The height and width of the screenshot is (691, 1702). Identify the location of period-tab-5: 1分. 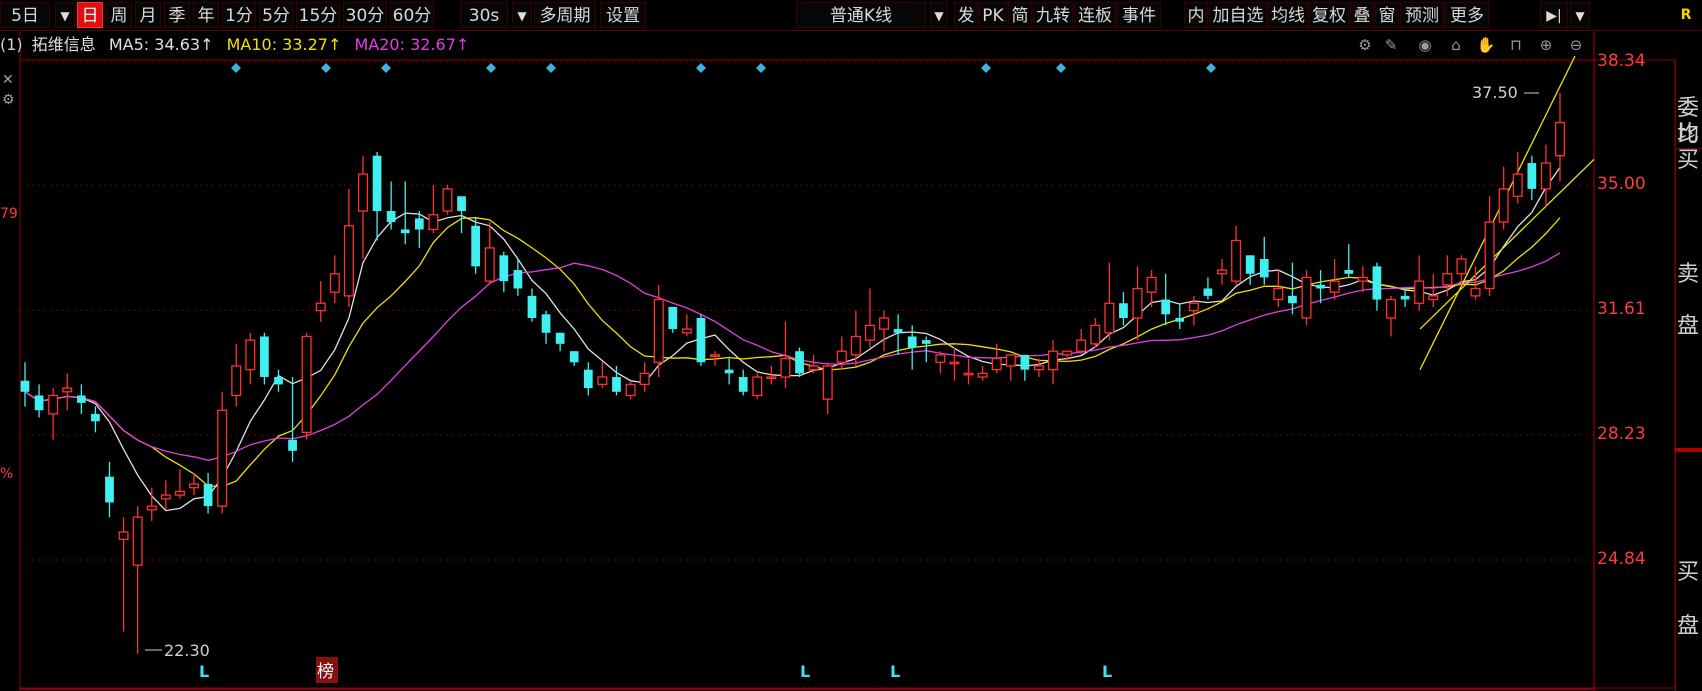
(239, 15).